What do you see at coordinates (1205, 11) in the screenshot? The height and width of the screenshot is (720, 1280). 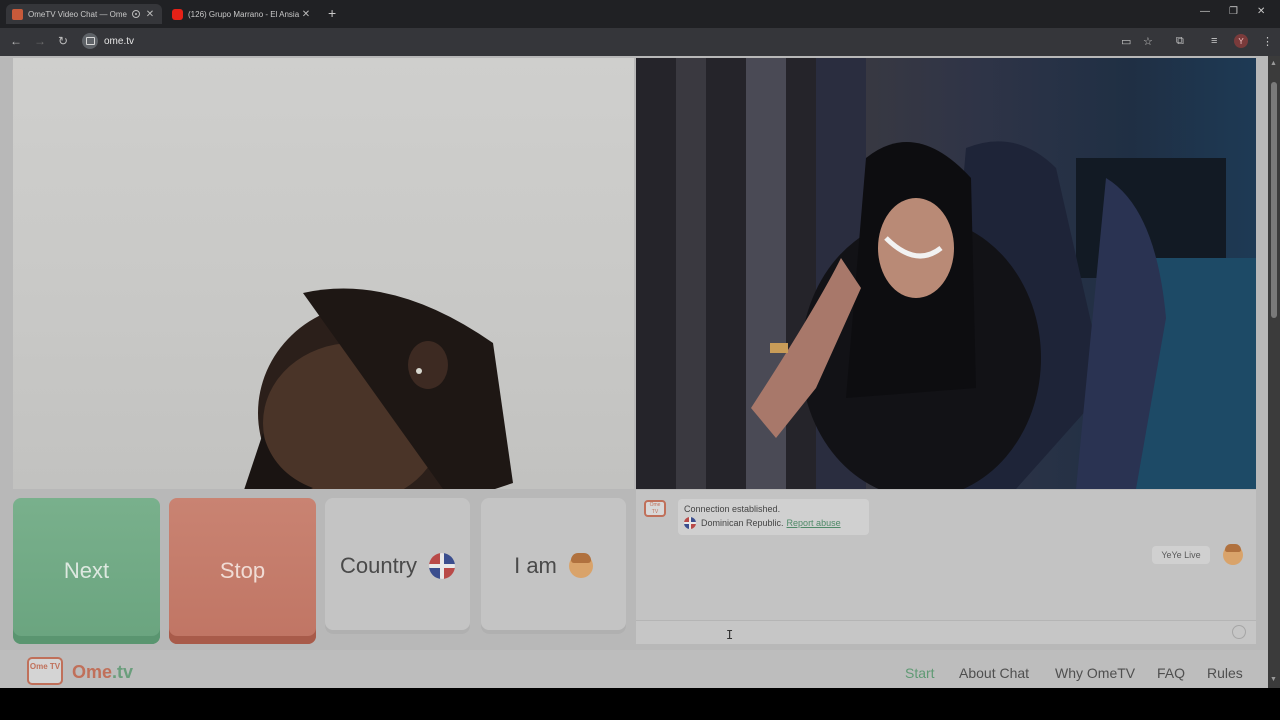 I see `minimize-button: —` at bounding box center [1205, 11].